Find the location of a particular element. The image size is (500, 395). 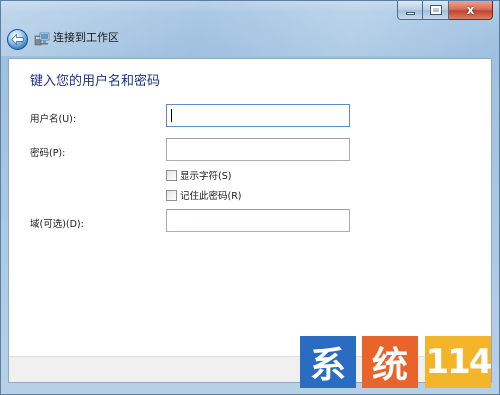

password-field is located at coordinates (258, 149).